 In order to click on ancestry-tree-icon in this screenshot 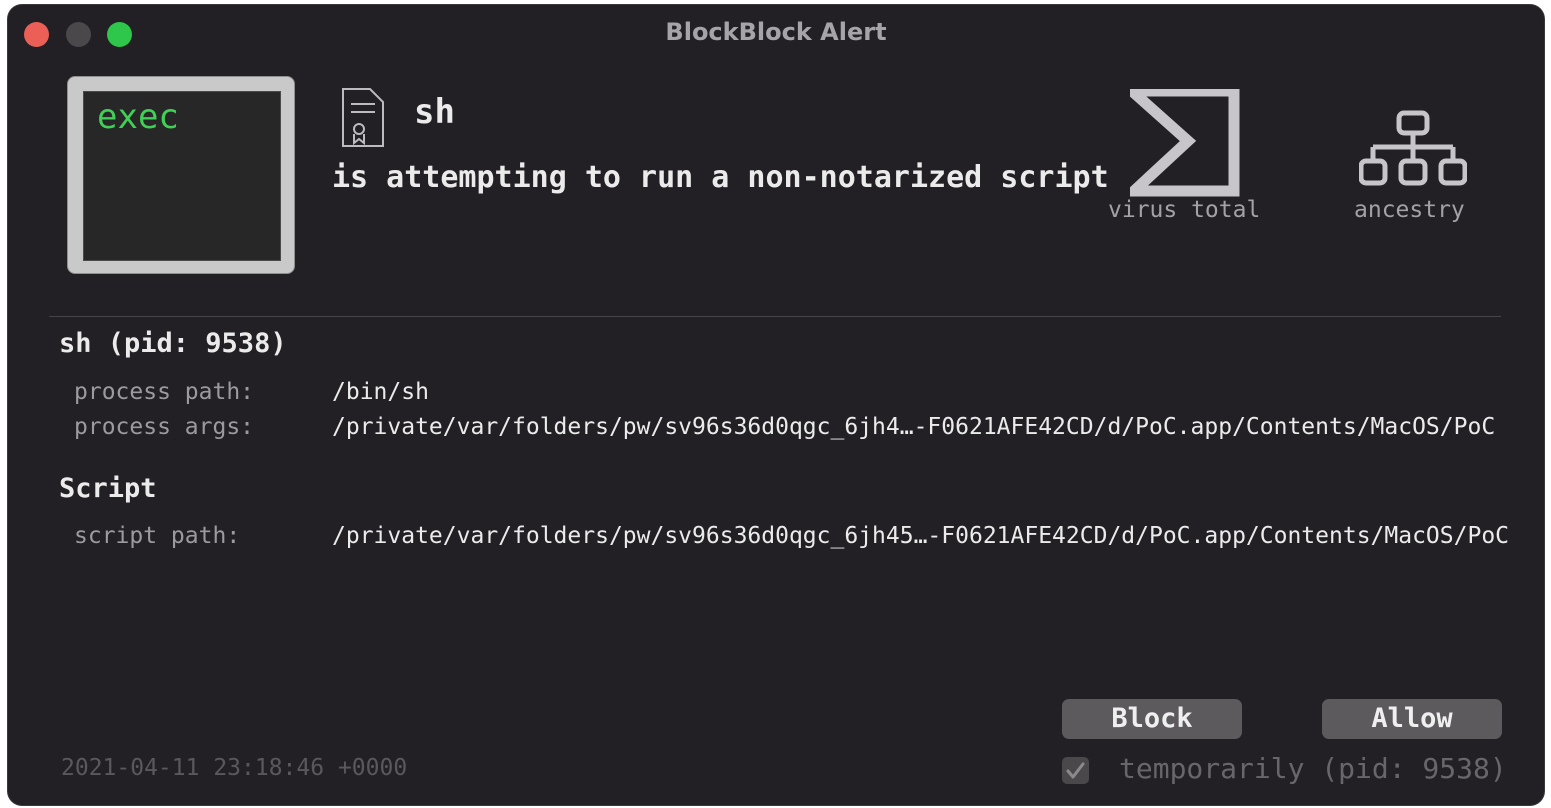, I will do `click(1413, 148)`.